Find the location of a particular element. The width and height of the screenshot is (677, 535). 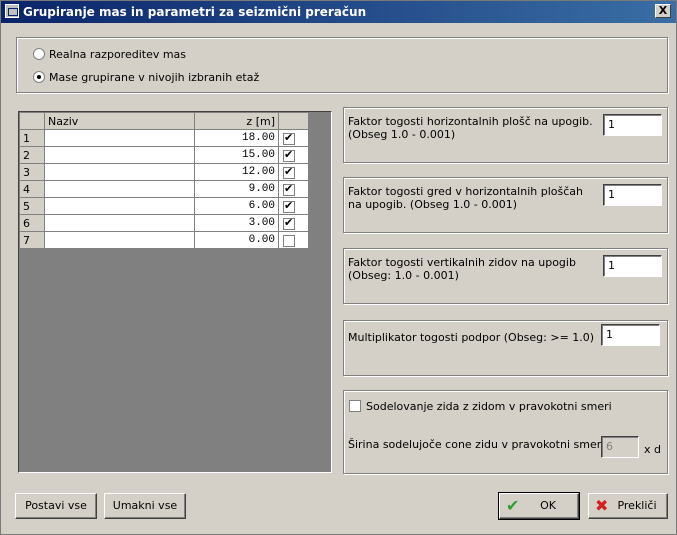

row-number: 3 is located at coordinates (32, 172).